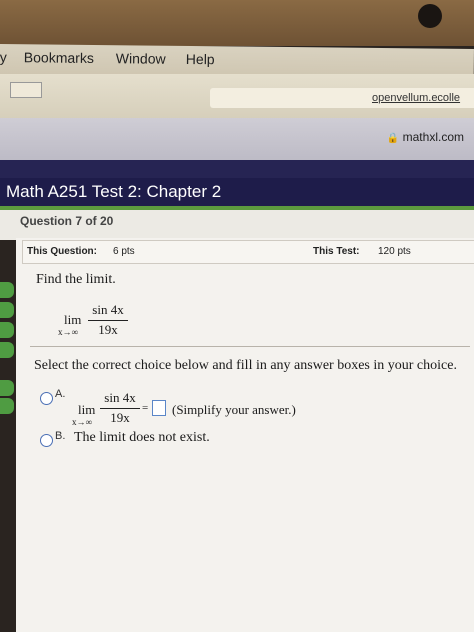 Image resolution: width=474 pixels, height=632 pixels. What do you see at coordinates (145, 408) in the screenshot?
I see `option-a-equals: =` at bounding box center [145, 408].